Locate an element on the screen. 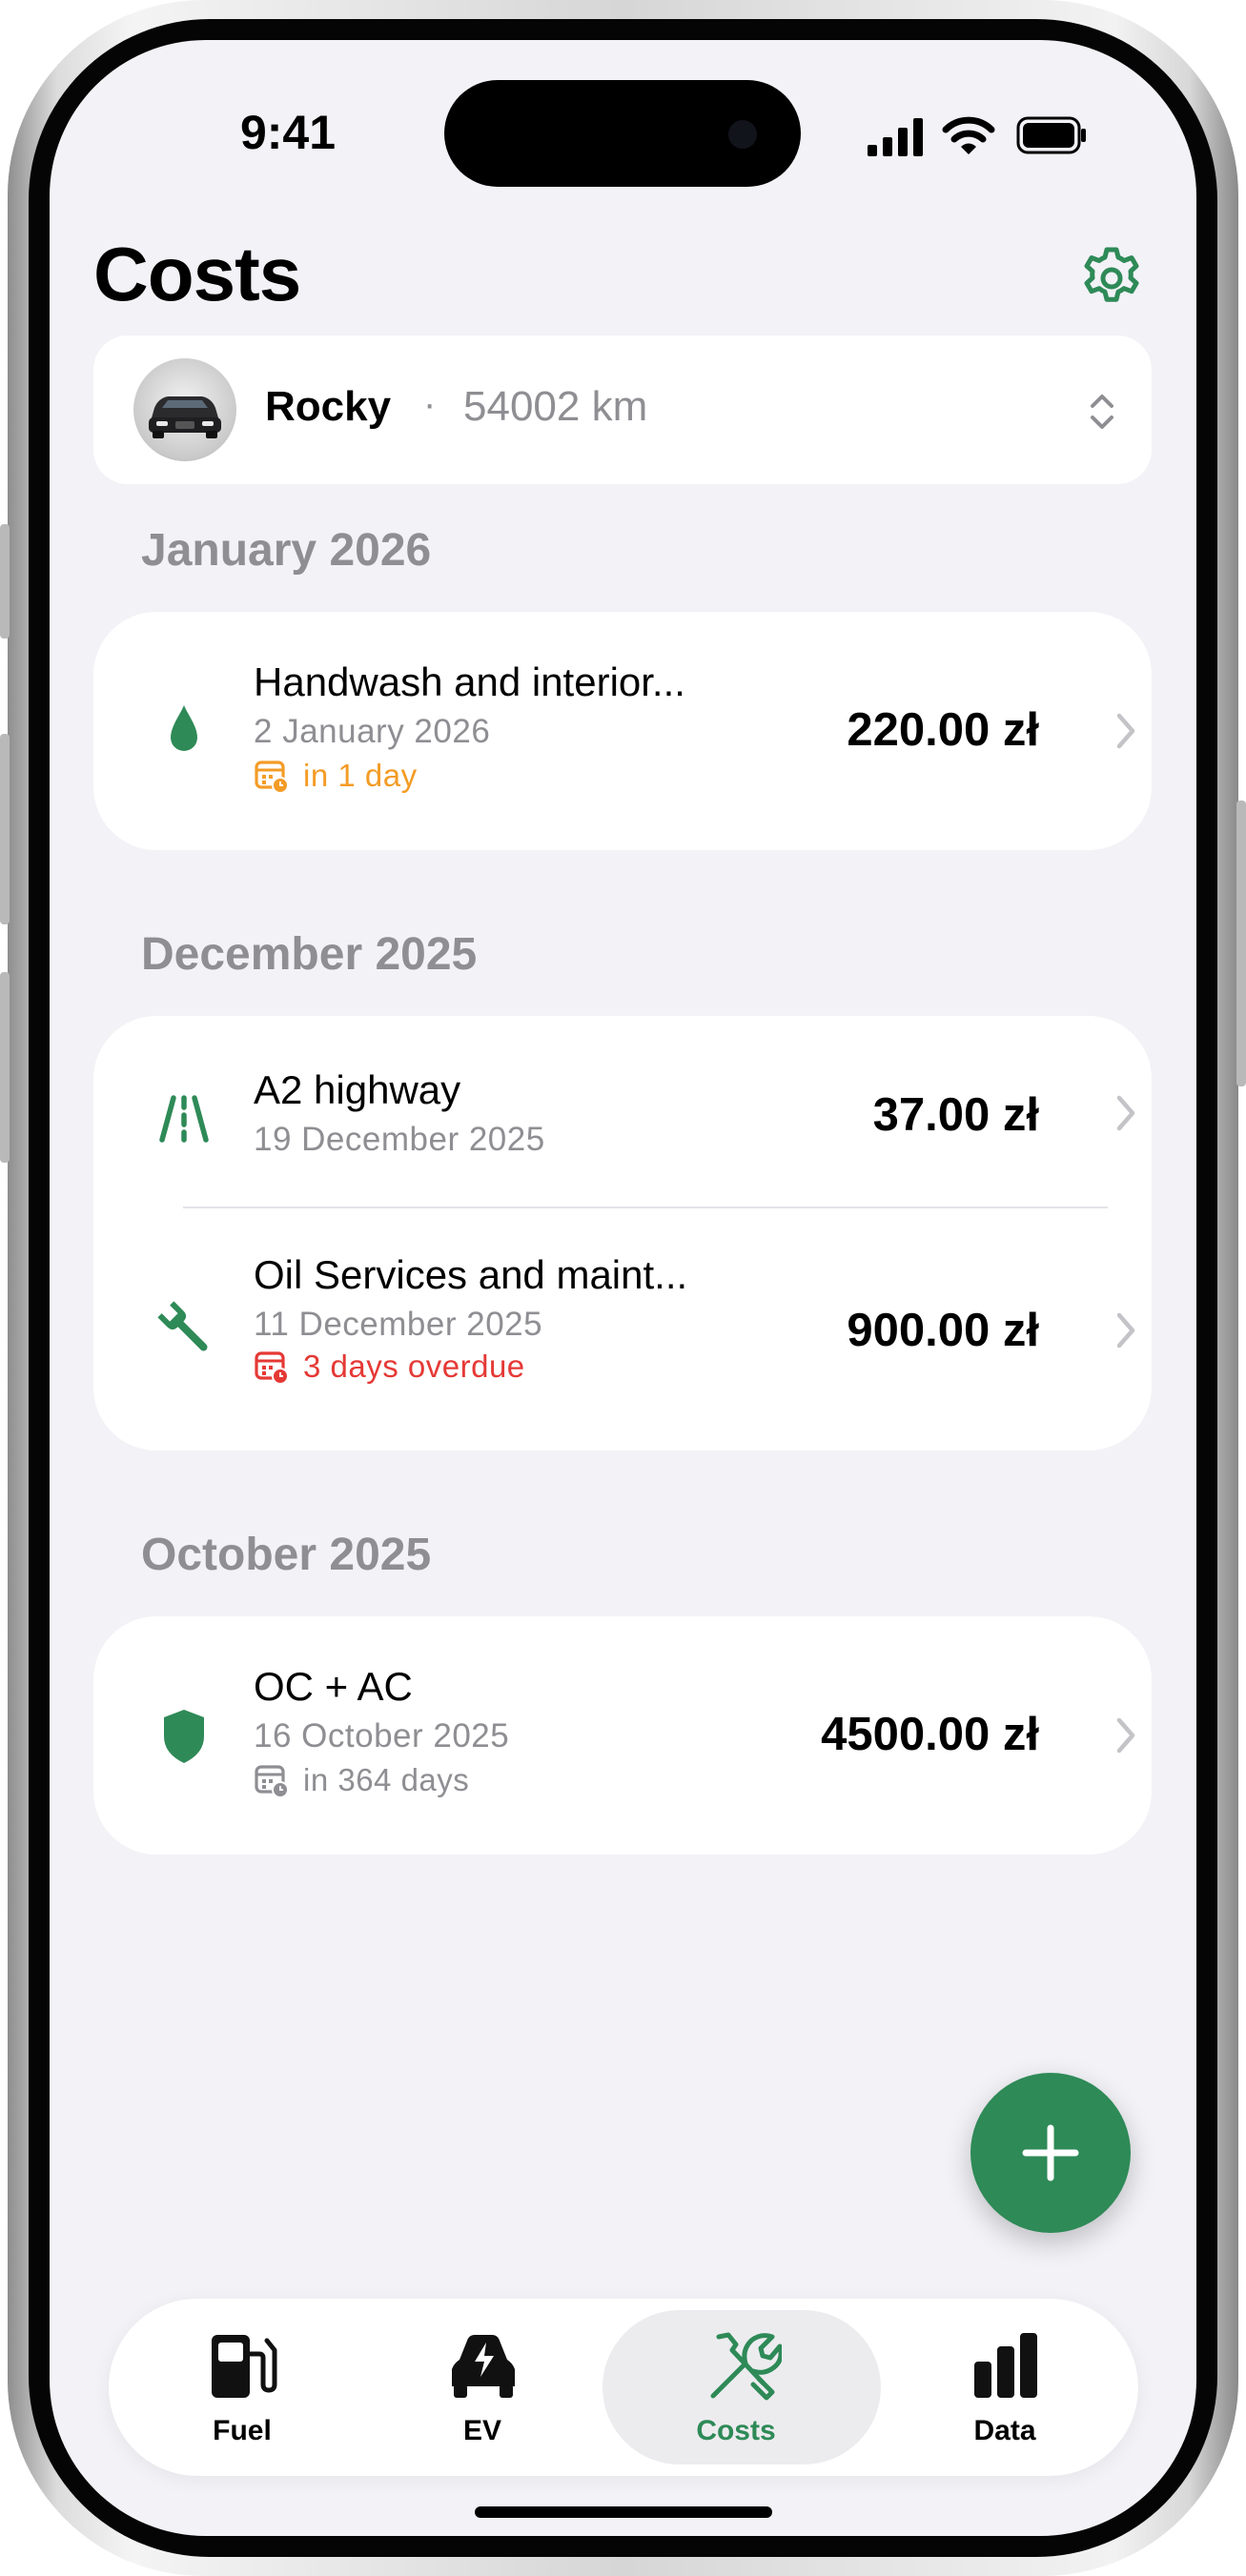 This screenshot has height=2576, width=1246. power-button is located at coordinates (1241, 943).